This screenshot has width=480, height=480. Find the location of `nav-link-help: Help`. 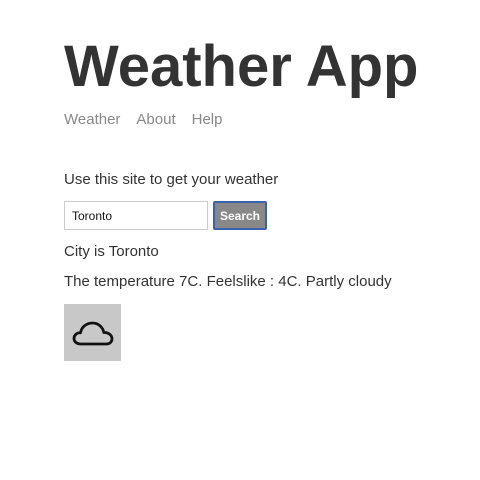

nav-link-help: Help is located at coordinates (207, 120).